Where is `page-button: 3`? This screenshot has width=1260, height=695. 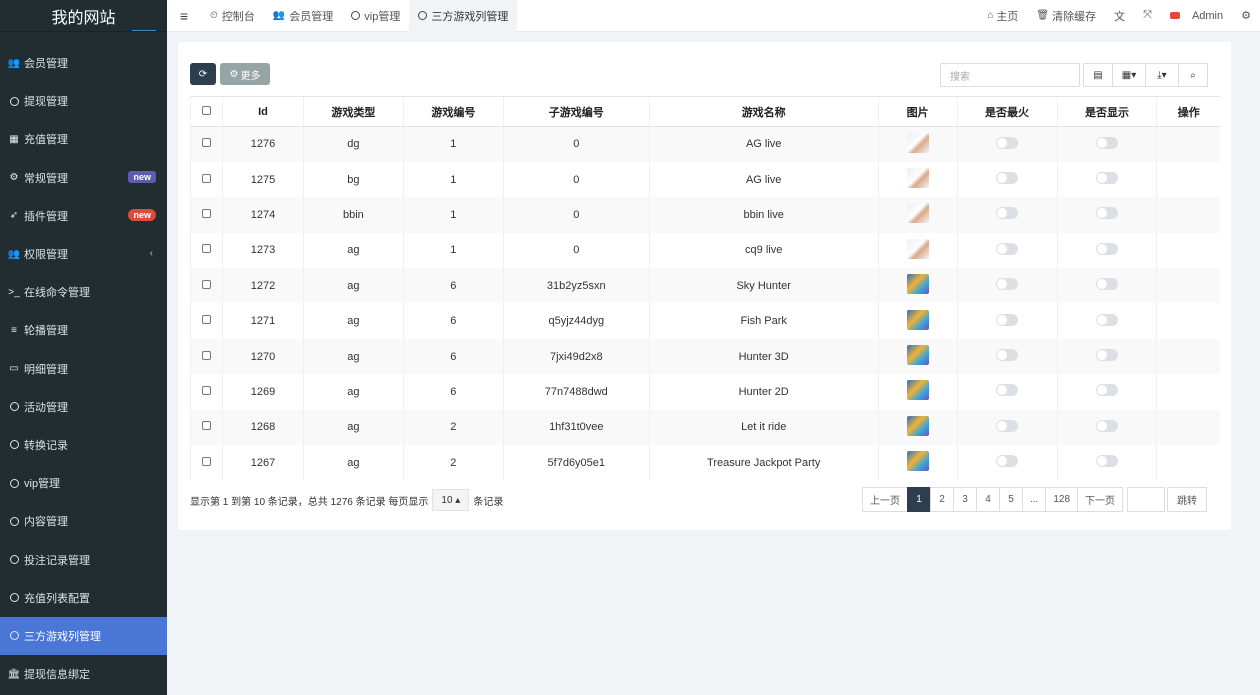 page-button: 3 is located at coordinates (965, 499).